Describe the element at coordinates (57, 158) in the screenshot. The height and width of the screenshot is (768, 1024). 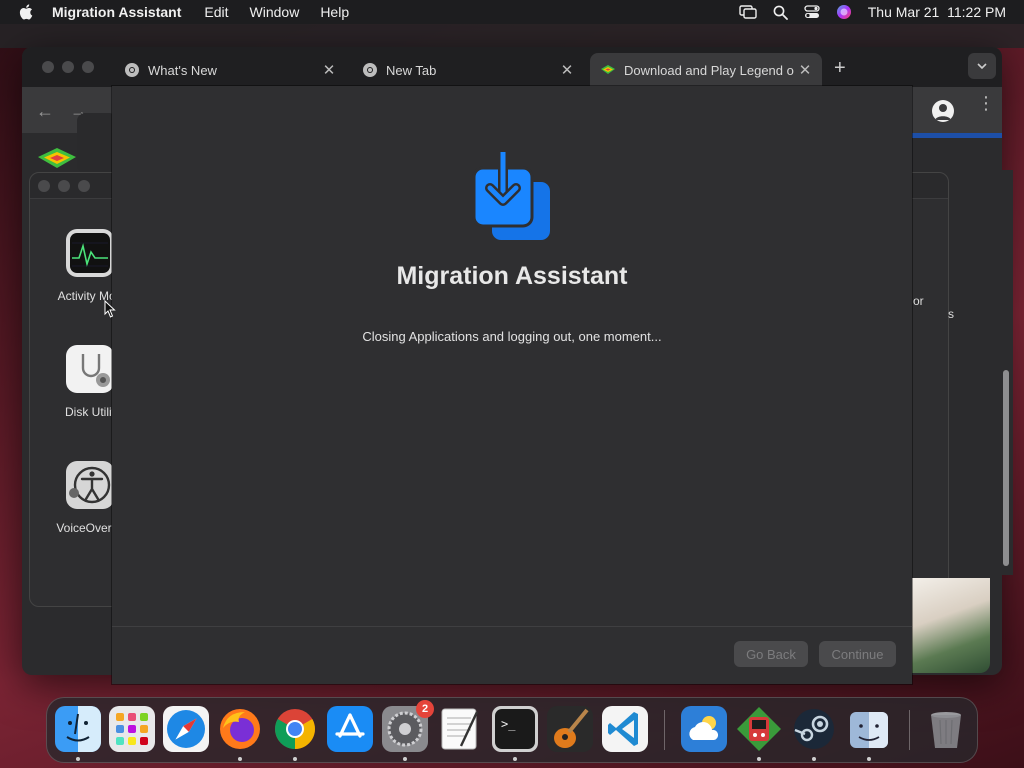
I see `bluestacks-logo-icon` at that location.